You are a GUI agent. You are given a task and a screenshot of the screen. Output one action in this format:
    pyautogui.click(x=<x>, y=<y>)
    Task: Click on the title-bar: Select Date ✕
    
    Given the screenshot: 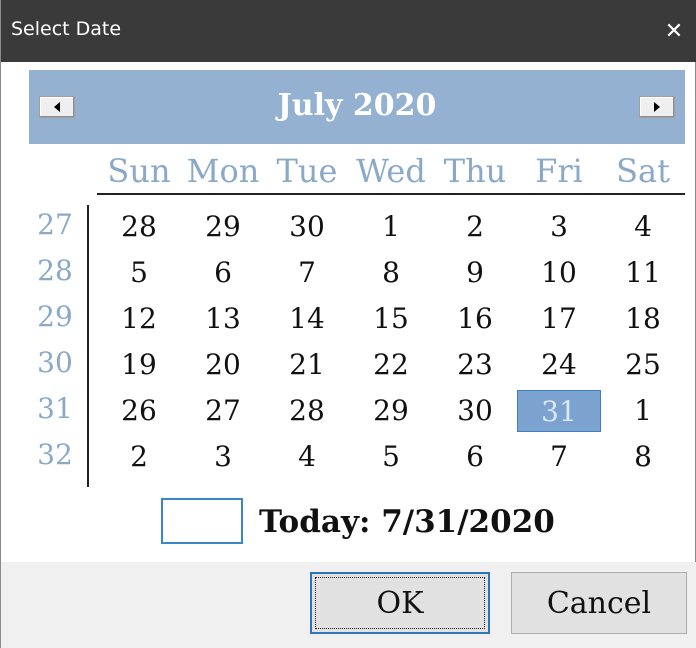 What is the action you would take?
    pyautogui.click(x=348, y=31)
    